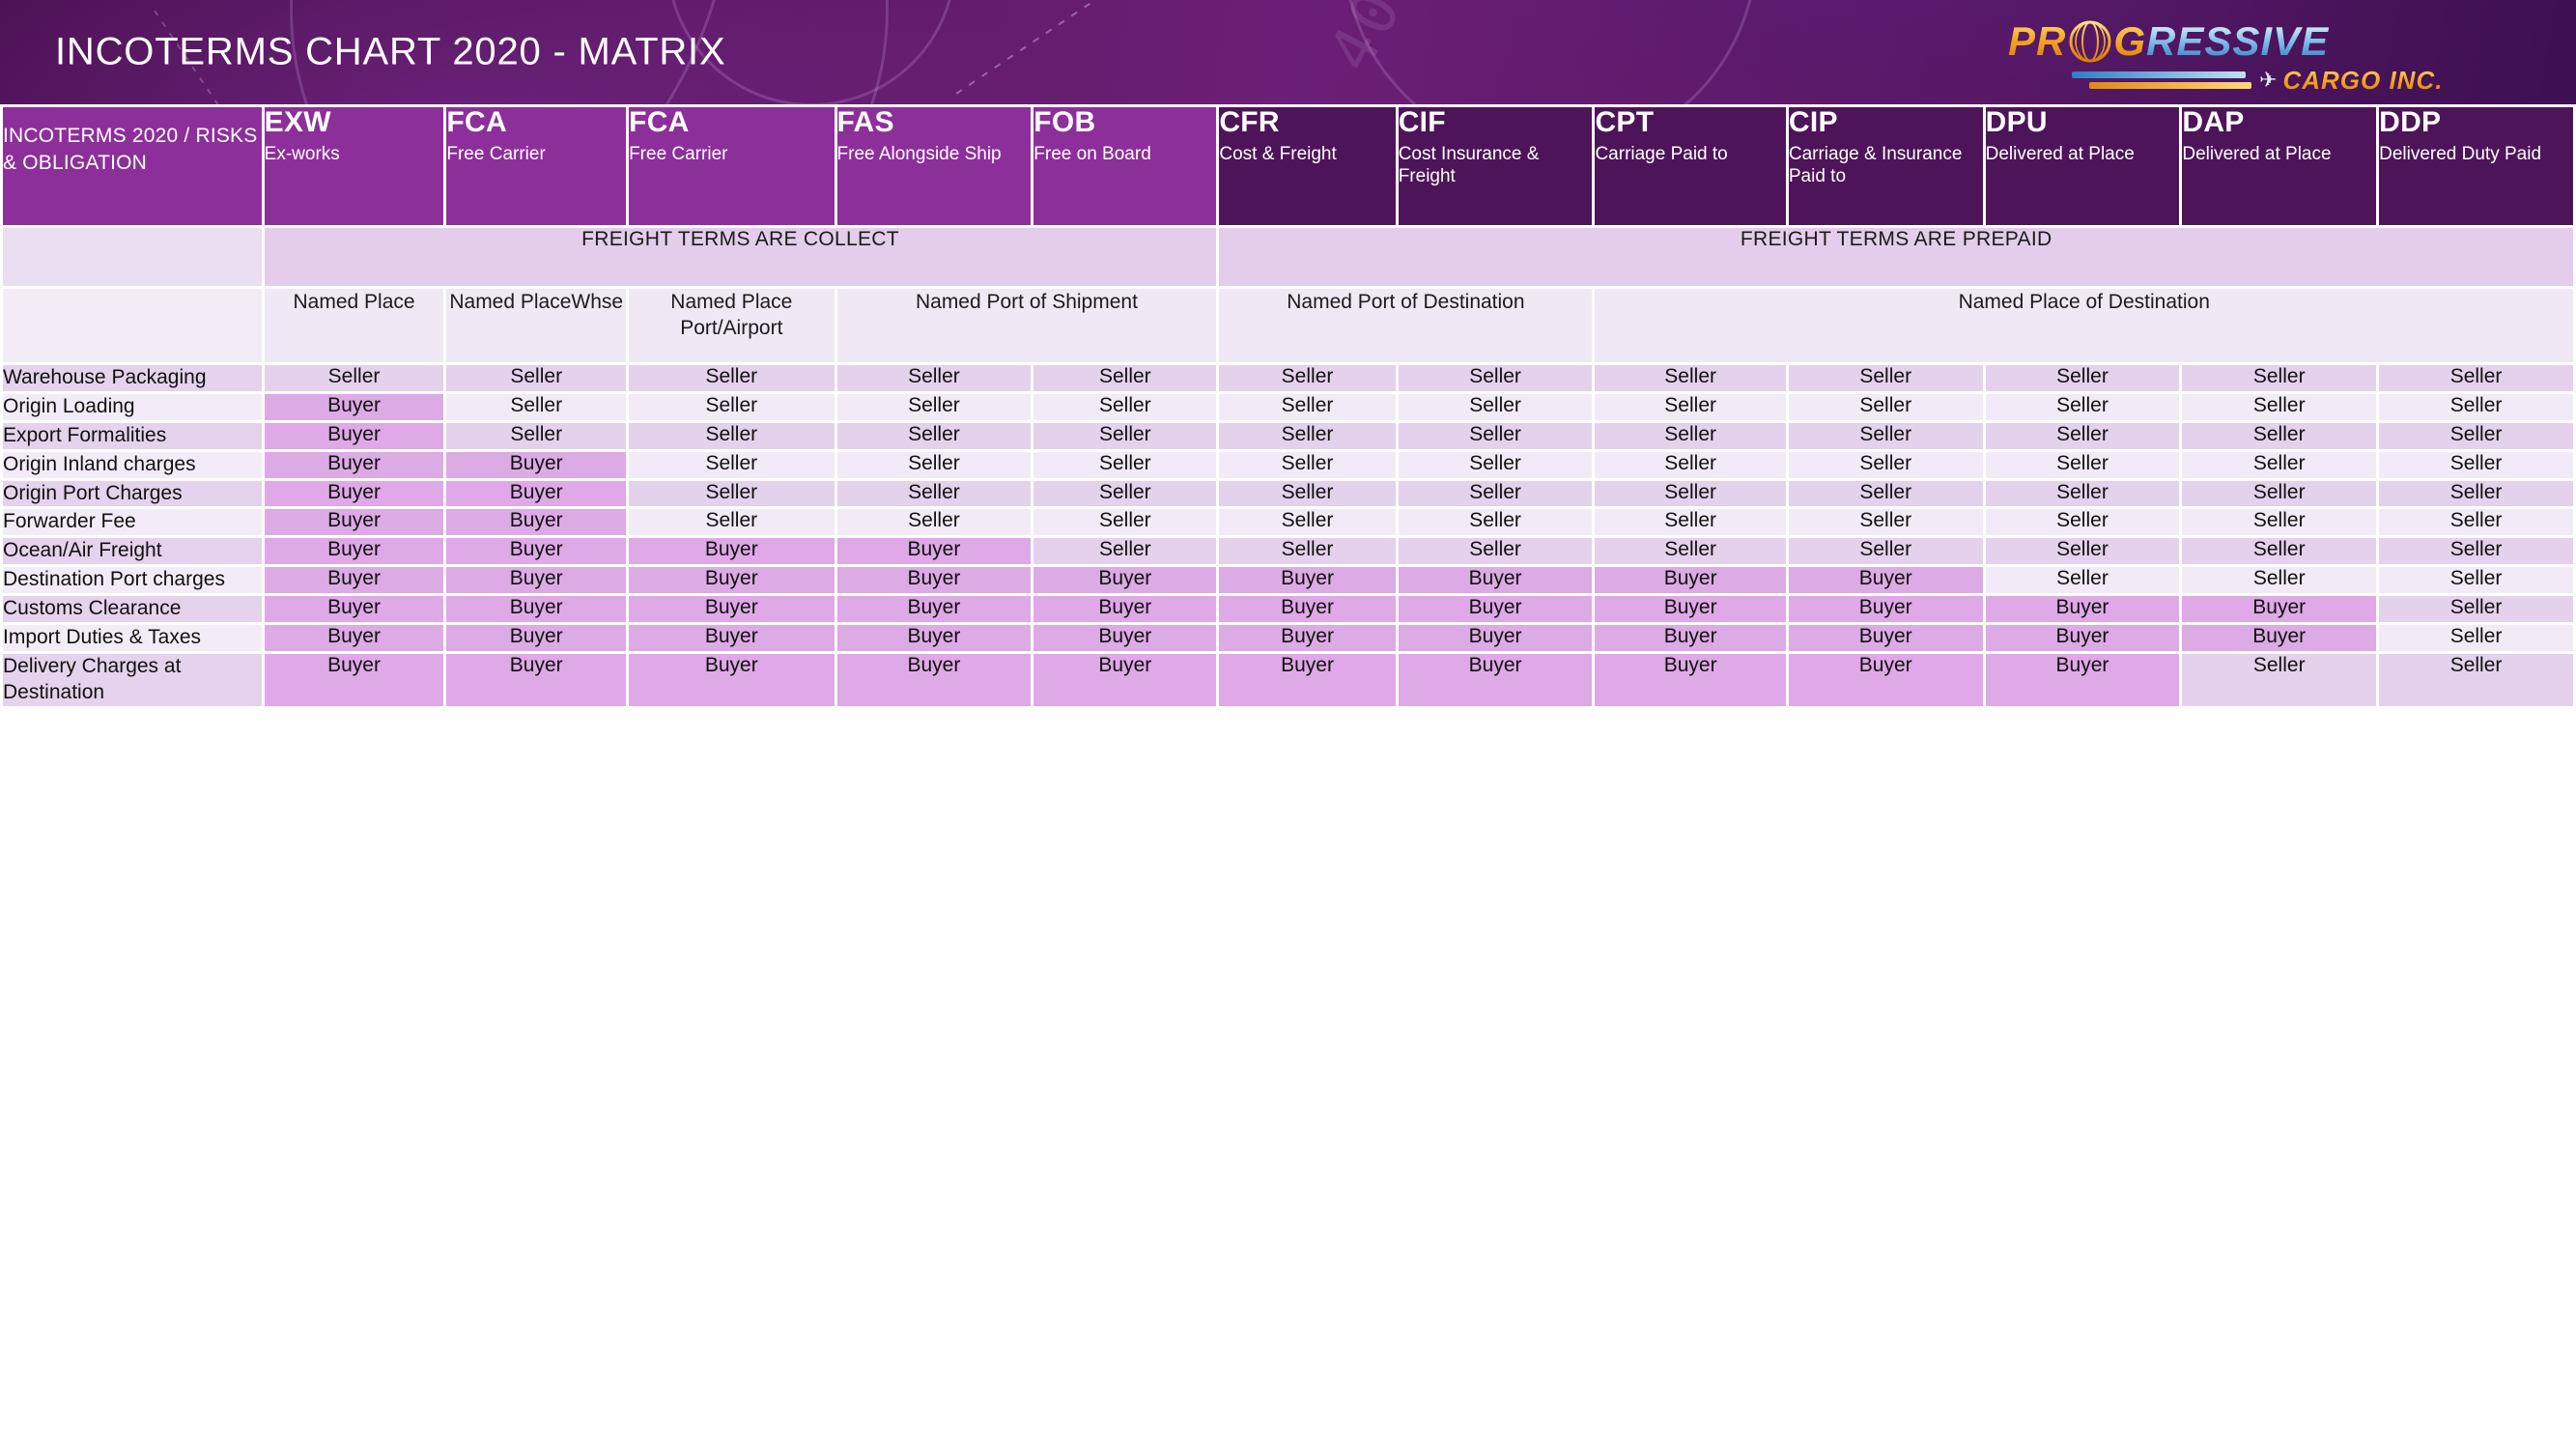 The image size is (2576, 1449). I want to click on column-header-dap-10: DAP Delivered at Place, so click(2279, 166).